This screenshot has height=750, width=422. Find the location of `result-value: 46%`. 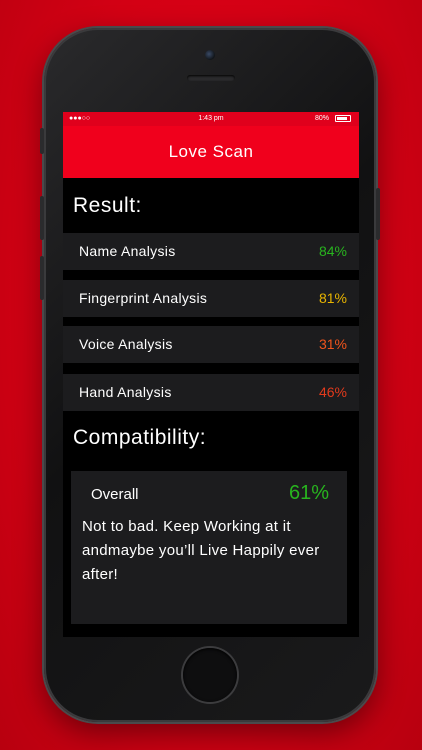

result-value: 46% is located at coordinates (332, 392).